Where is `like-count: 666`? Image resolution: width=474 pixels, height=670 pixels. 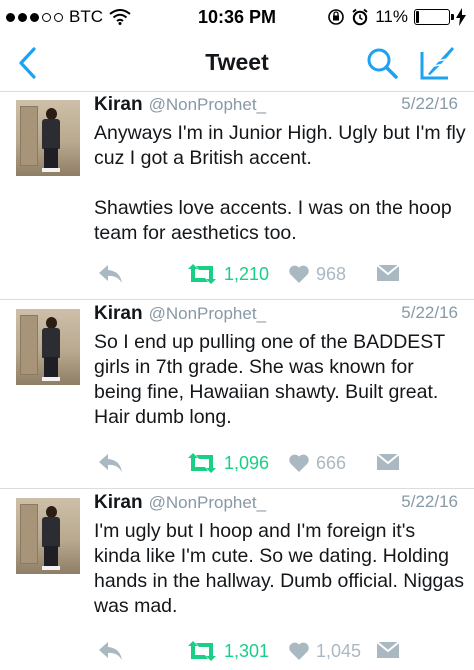
like-count: 666 is located at coordinates (331, 463).